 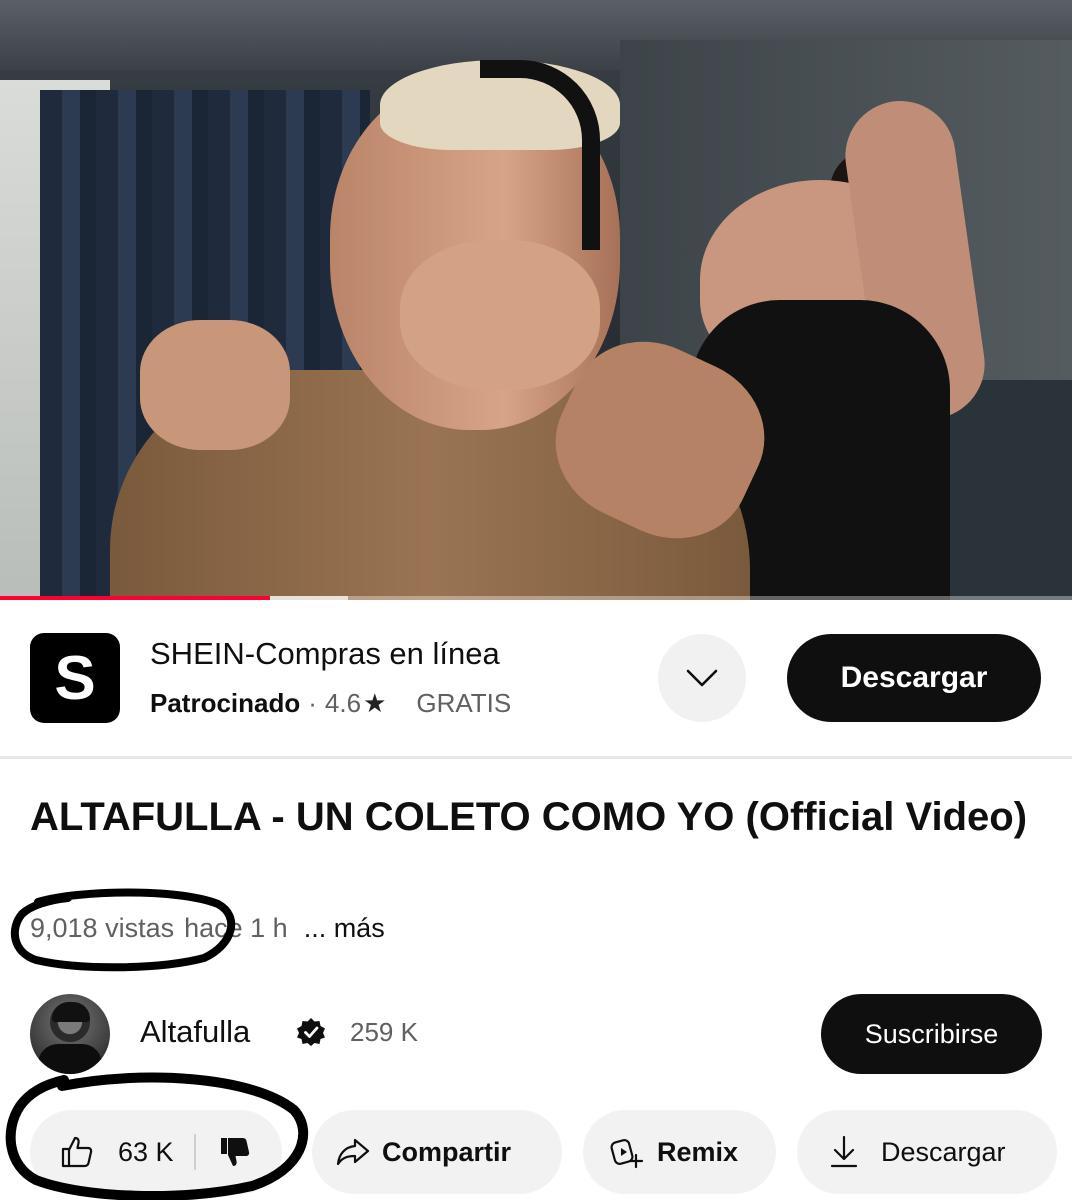 I want to click on download-label: Descargar, so click(x=943, y=1151).